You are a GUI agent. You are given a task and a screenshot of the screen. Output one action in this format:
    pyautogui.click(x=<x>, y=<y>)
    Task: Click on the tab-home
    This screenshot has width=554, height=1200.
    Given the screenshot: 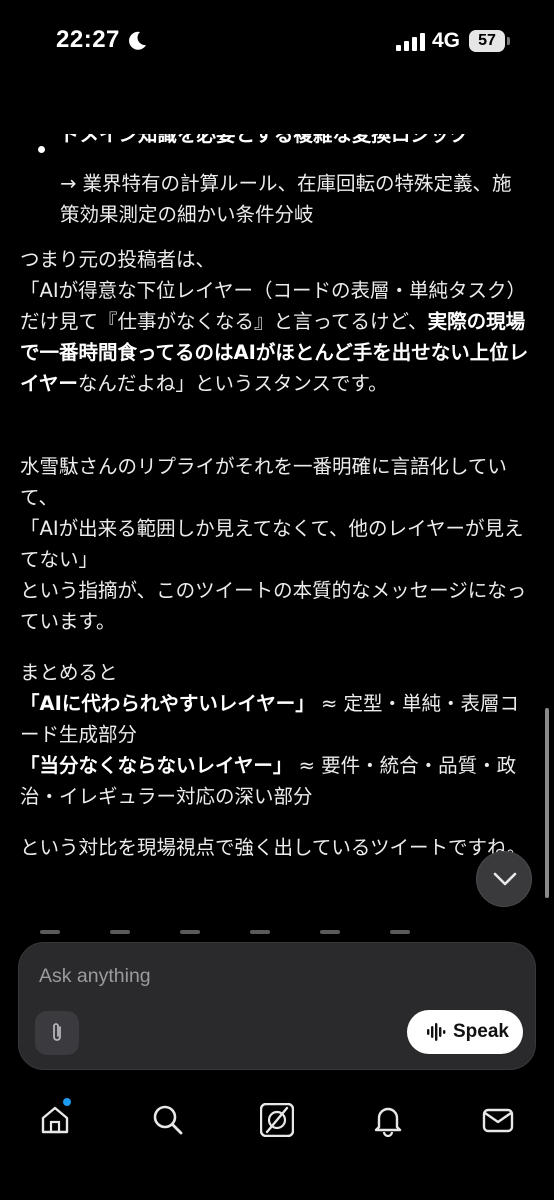 What is the action you would take?
    pyautogui.click(x=55, y=1120)
    